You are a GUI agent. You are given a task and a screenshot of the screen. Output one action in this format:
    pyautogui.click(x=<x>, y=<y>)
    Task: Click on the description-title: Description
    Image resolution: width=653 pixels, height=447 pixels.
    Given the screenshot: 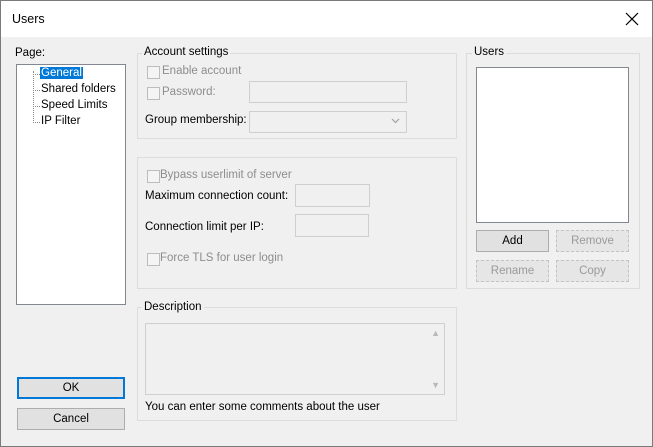 What is the action you would take?
    pyautogui.click(x=173, y=307)
    